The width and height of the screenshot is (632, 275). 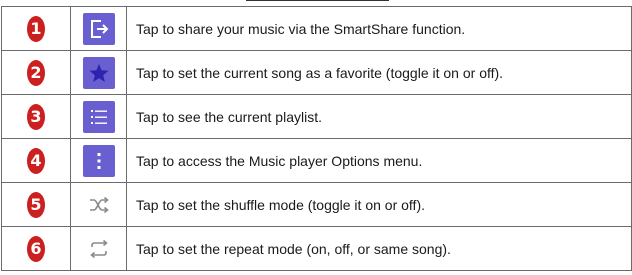 I want to click on number-cell: 5, so click(x=36, y=204).